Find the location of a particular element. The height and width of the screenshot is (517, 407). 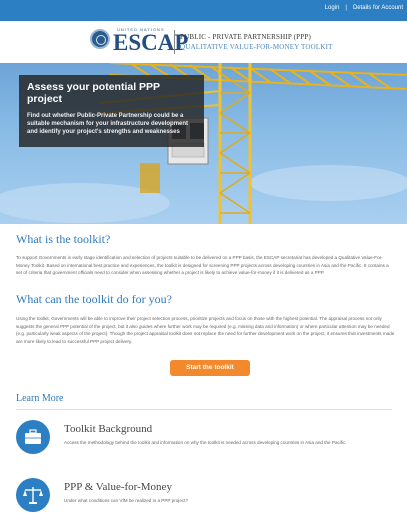

login-link: Login is located at coordinates (332, 8).